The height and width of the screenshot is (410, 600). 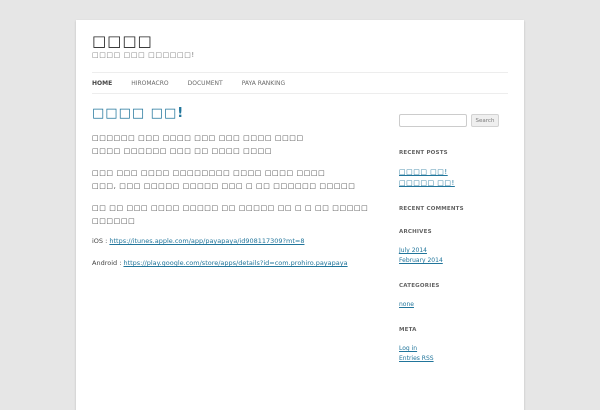 What do you see at coordinates (415, 232) in the screenshot?
I see `widget-title: ARCHIVES` at bounding box center [415, 232].